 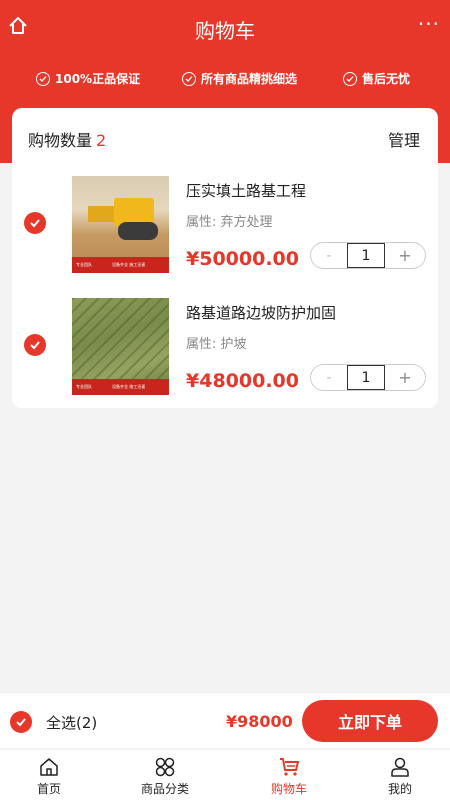 I want to click on top-bar: 购物车 ···, so click(x=225, y=28).